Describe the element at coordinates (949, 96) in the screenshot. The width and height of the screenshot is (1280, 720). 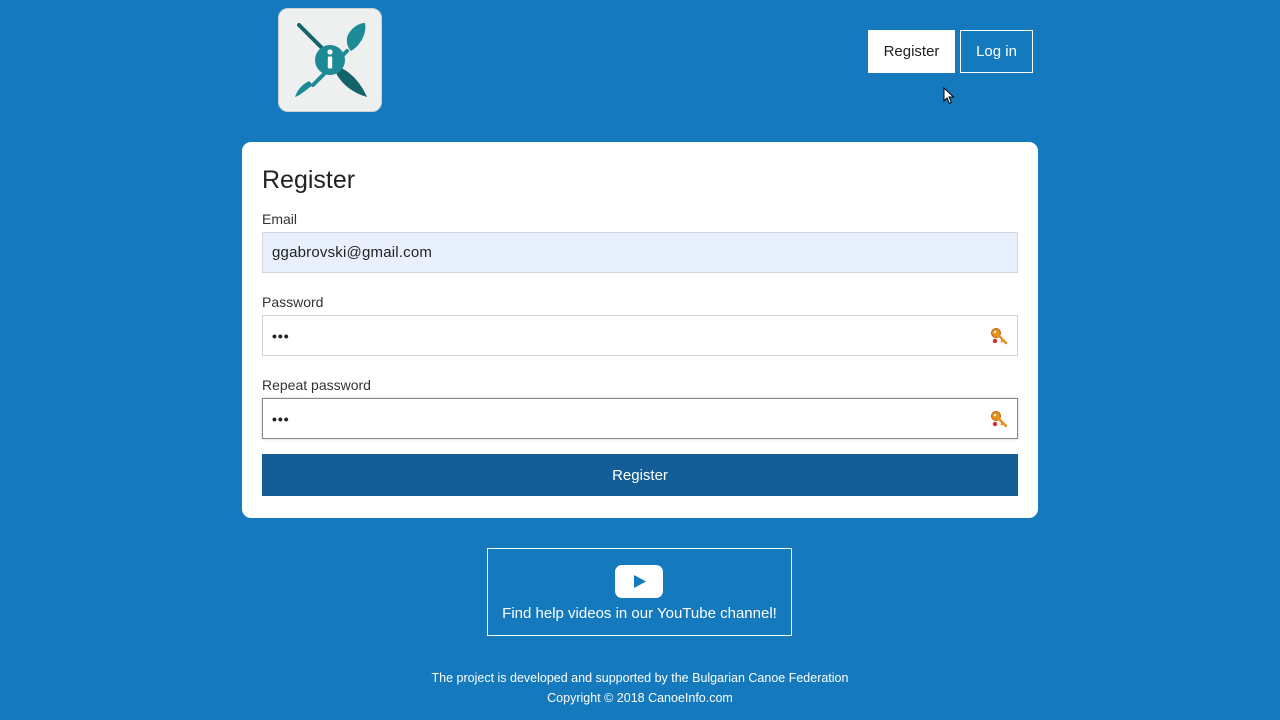
I see `mouse-cursor-icon` at that location.